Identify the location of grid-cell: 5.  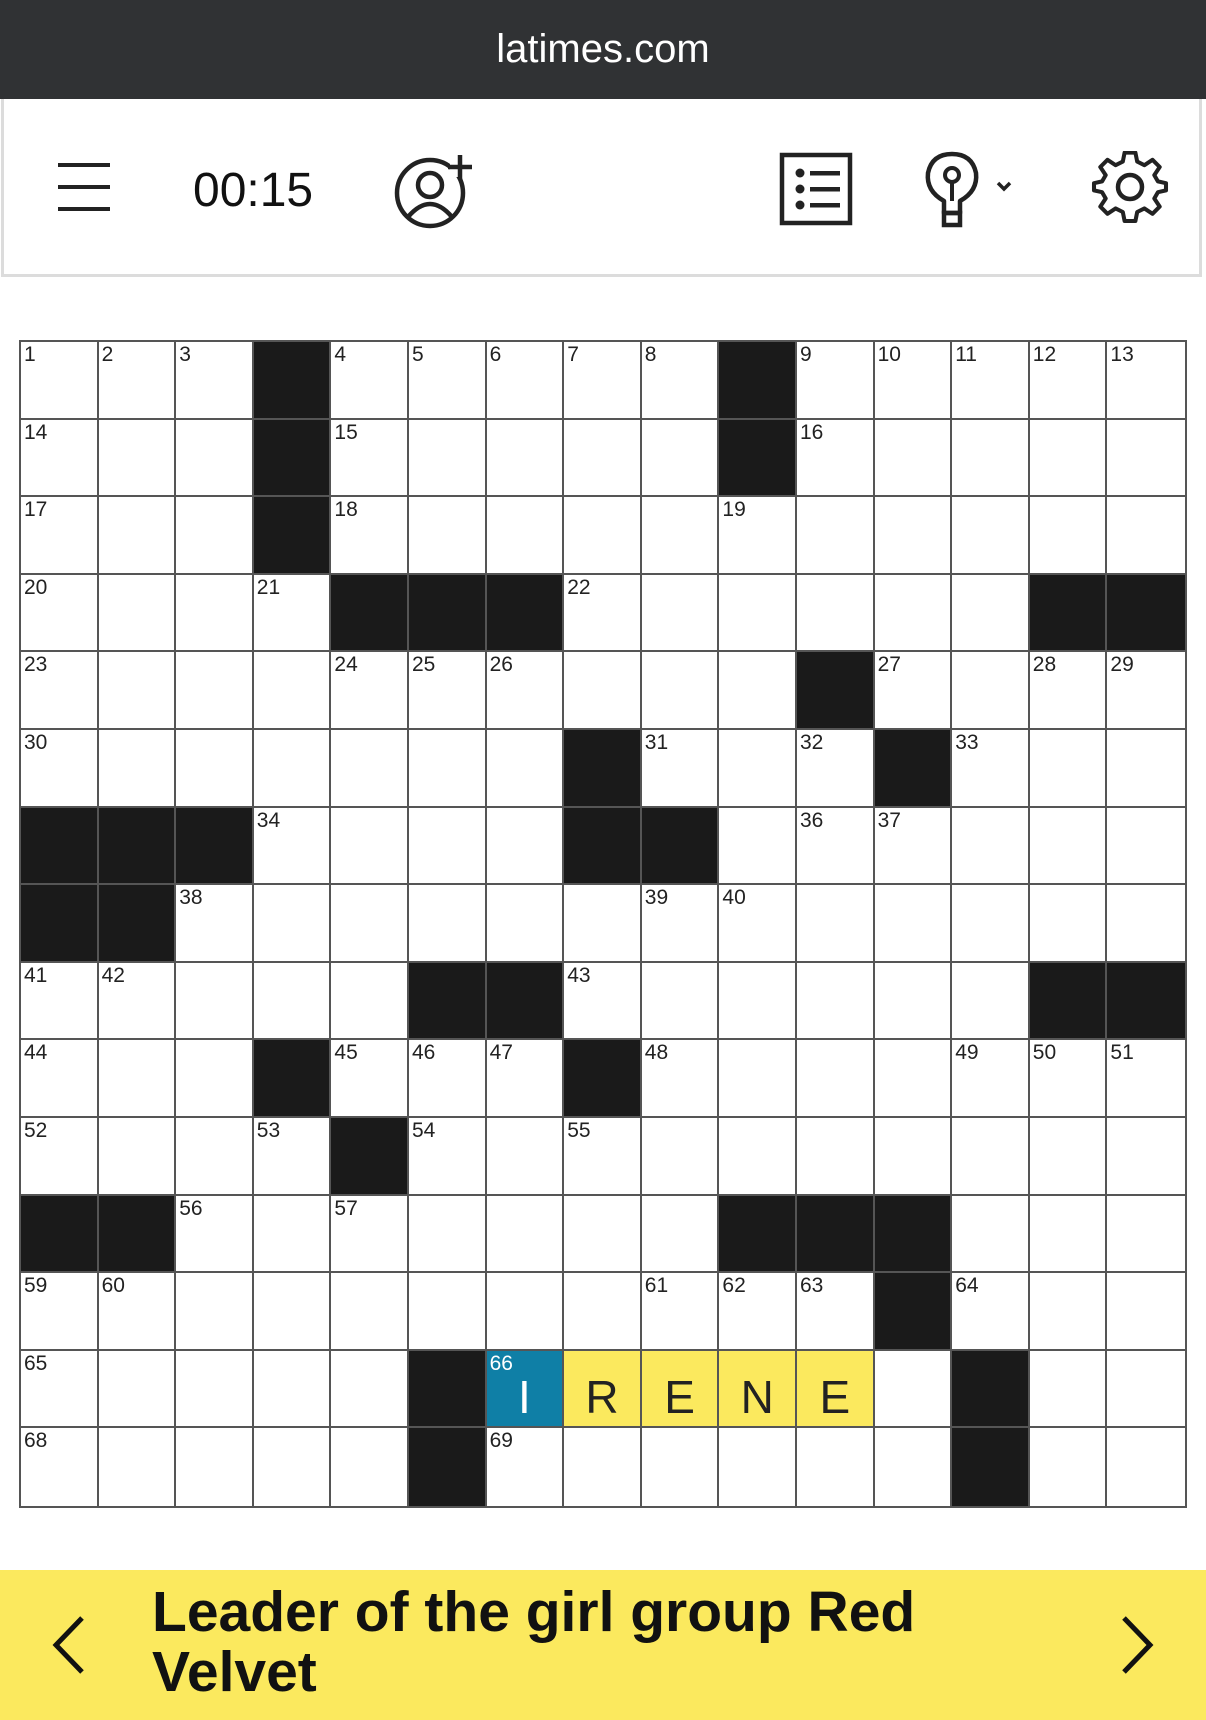
(448, 381).